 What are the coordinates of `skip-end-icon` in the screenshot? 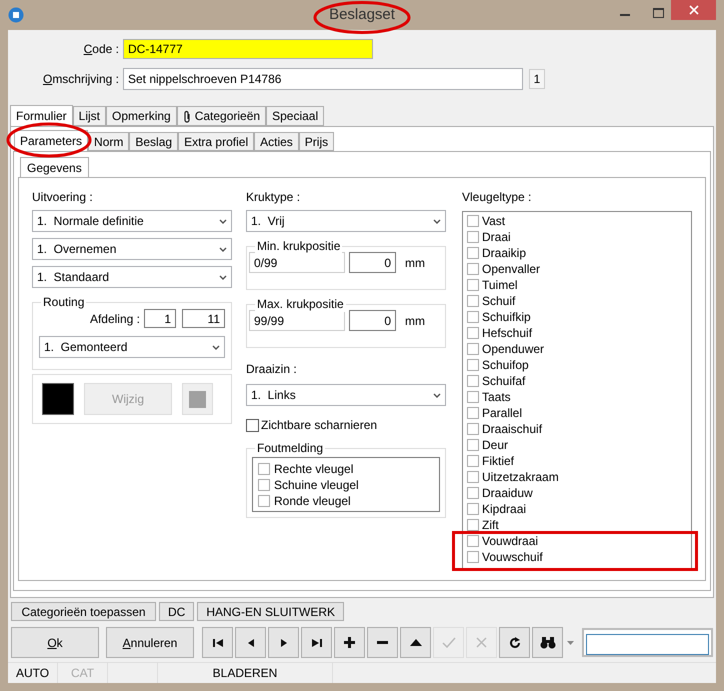 It's located at (316, 643).